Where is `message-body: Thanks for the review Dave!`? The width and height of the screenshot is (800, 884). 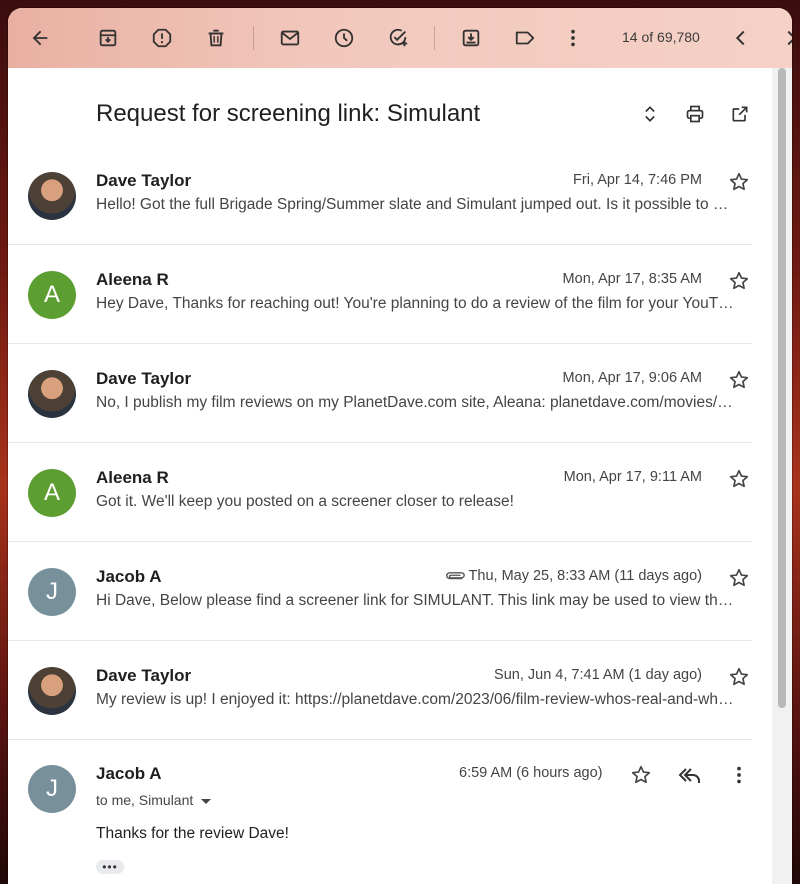
message-body: Thanks for the review Dave! is located at coordinates (192, 833).